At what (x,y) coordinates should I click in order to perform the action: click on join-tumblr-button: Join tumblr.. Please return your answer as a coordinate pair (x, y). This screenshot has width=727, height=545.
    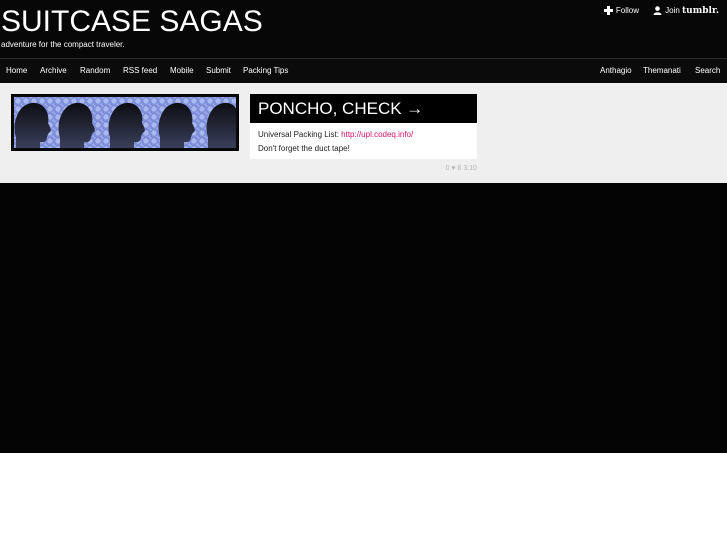
    Looking at the image, I should click on (686, 11).